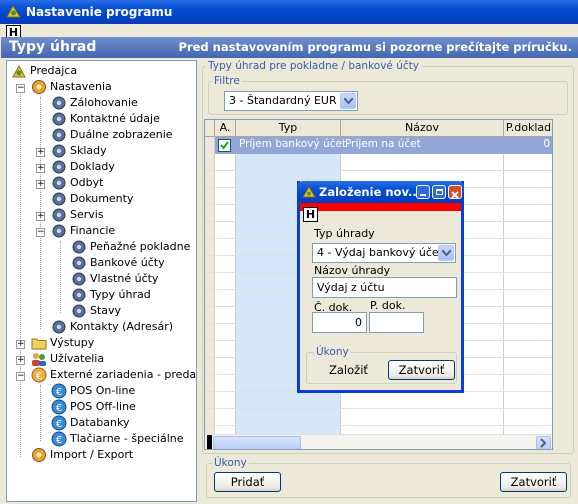 Image resolution: width=578 pixels, height=504 pixels. Describe the element at coordinates (422, 128) in the screenshot. I see `column-header-nazov: Názov` at that location.